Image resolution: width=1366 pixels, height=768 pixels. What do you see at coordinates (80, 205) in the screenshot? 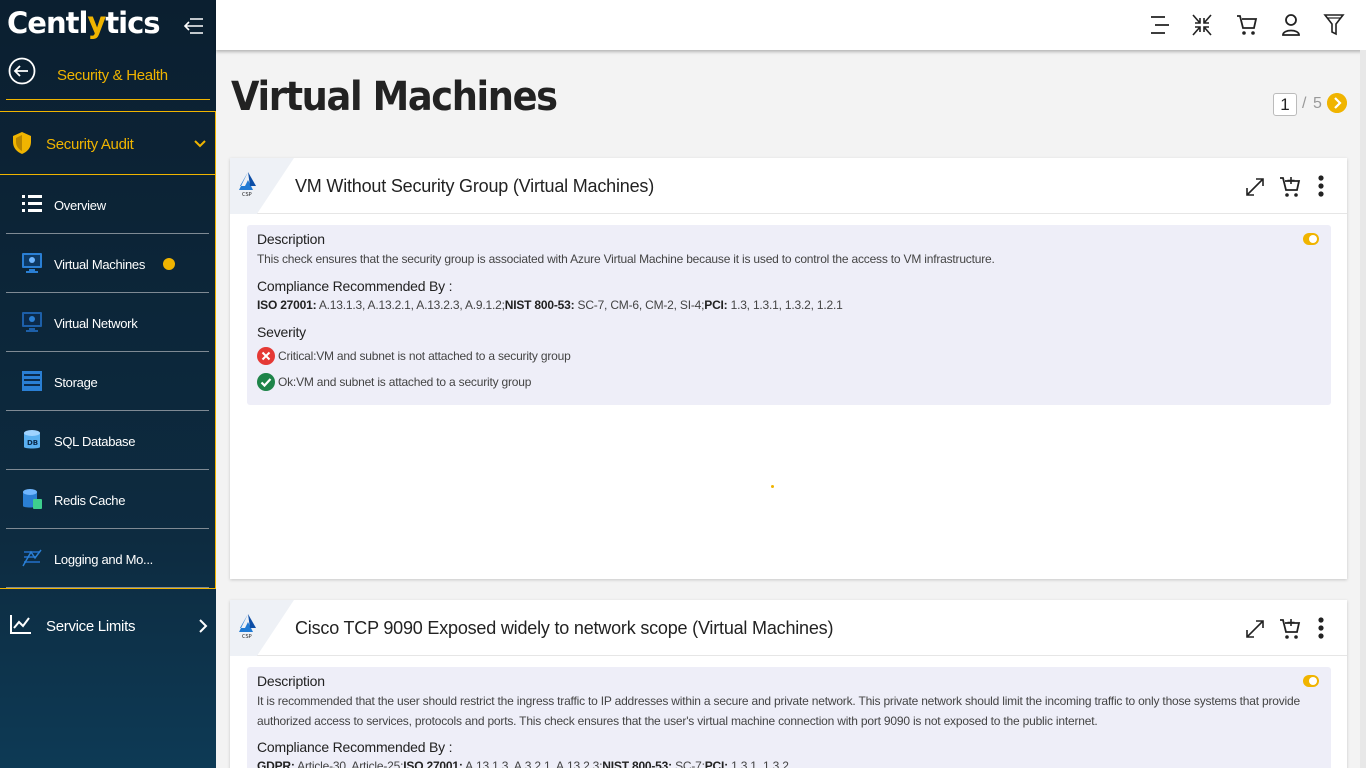
I see `sidebar-item-label: Overview` at bounding box center [80, 205].